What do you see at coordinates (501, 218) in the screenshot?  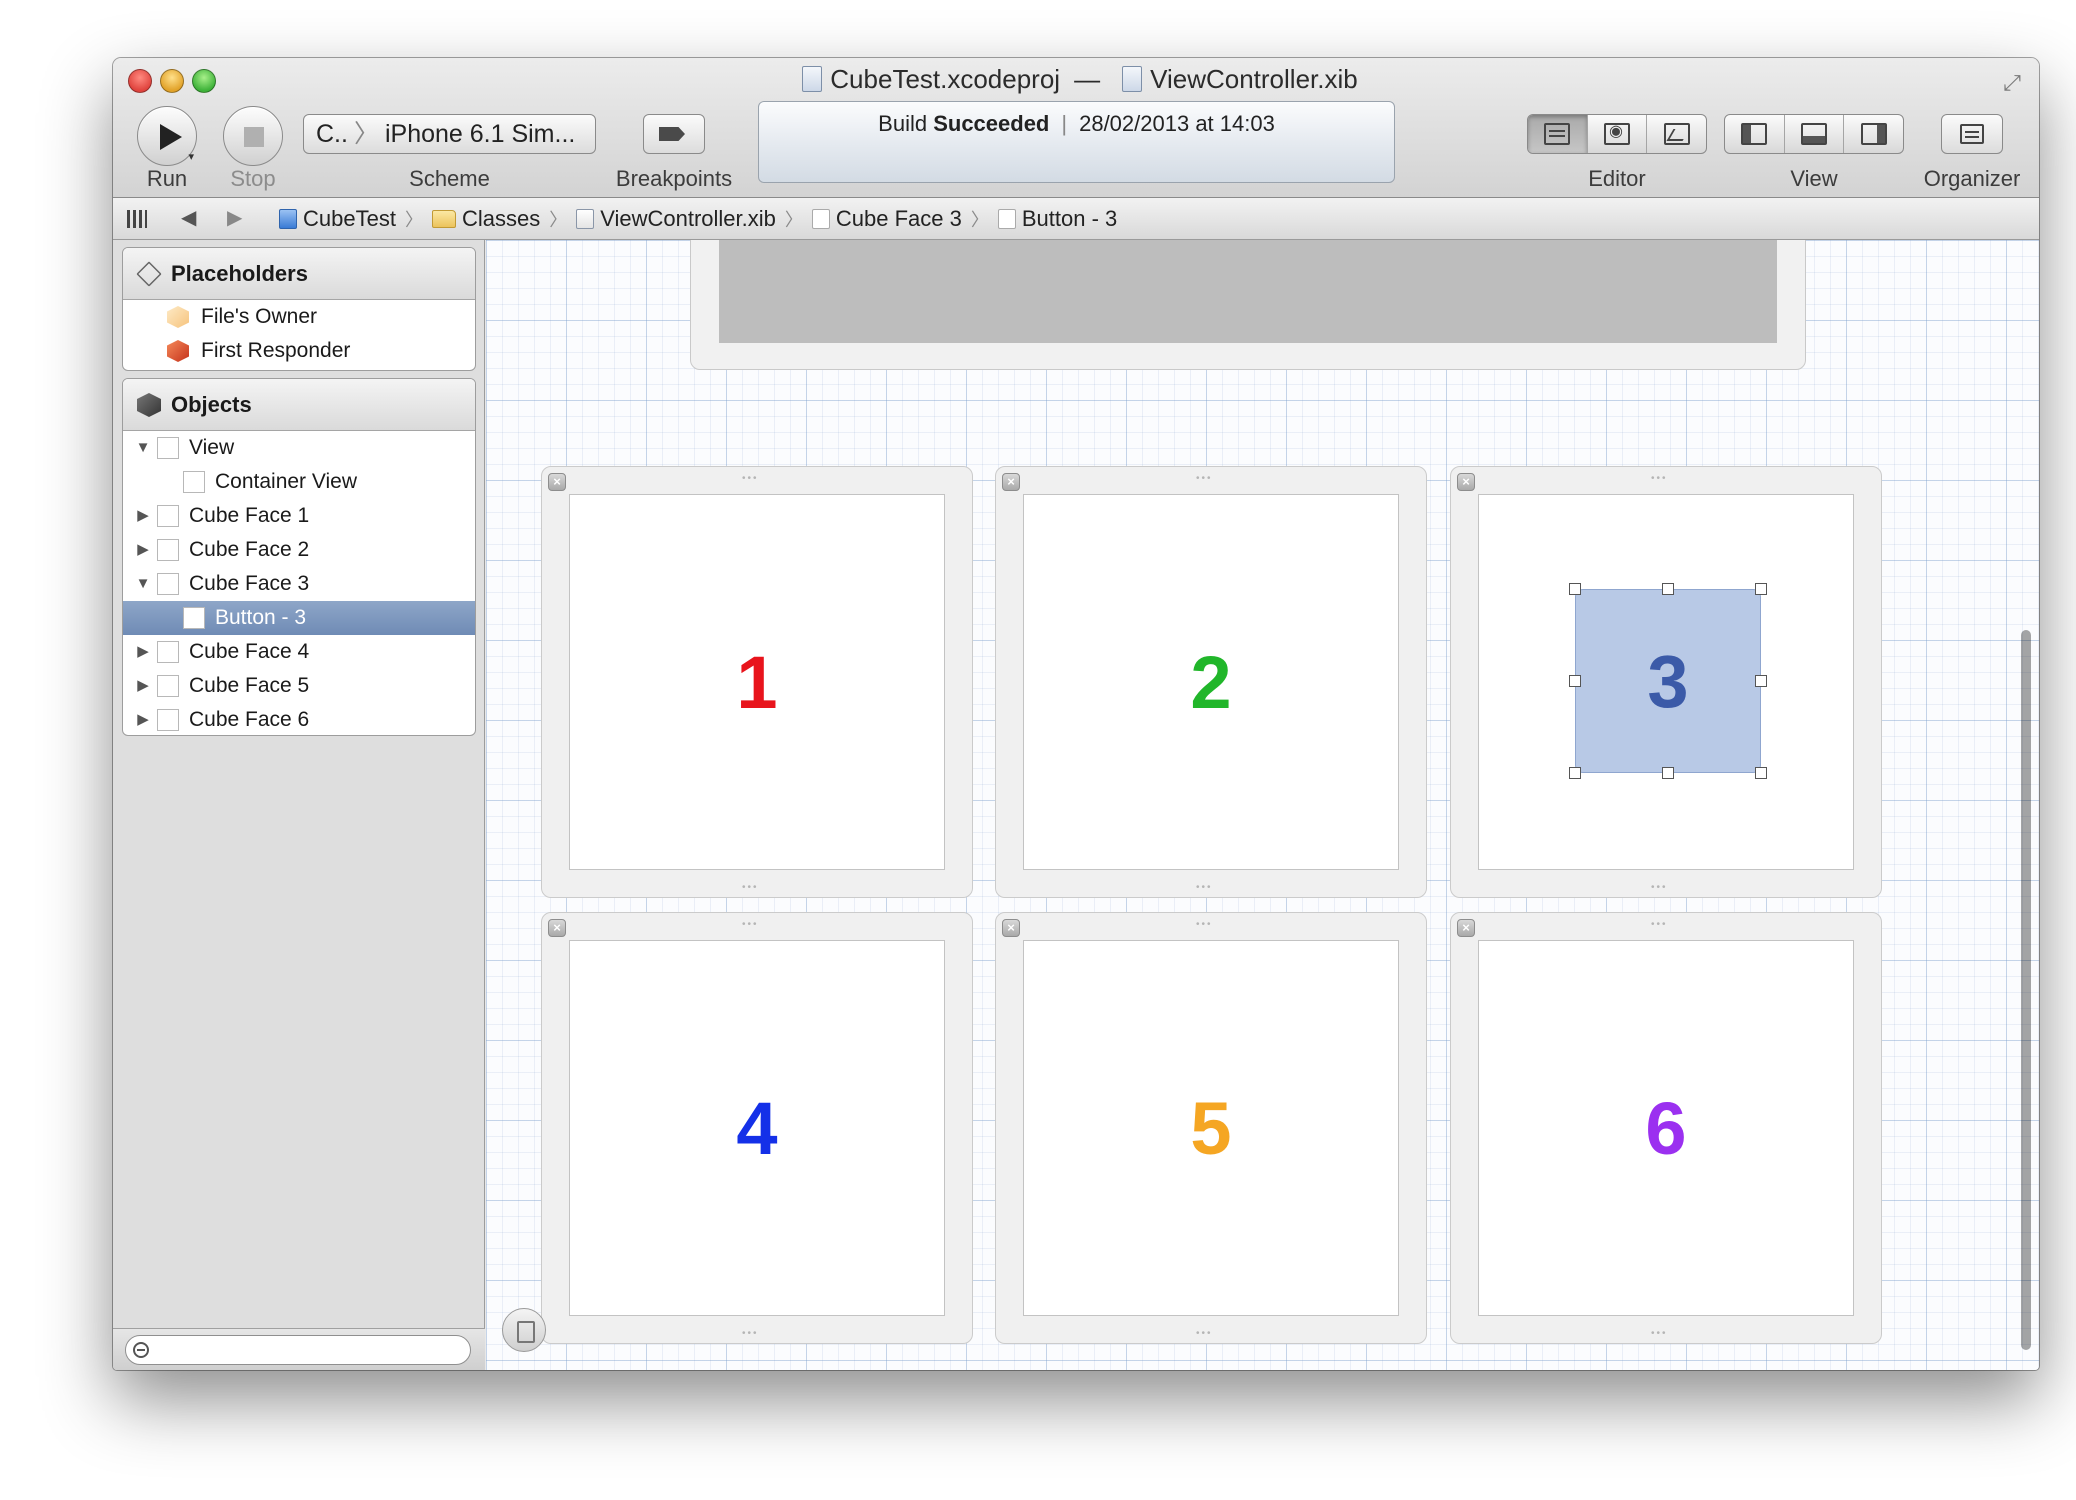 I see `breadcrumb-label: Classes` at bounding box center [501, 218].